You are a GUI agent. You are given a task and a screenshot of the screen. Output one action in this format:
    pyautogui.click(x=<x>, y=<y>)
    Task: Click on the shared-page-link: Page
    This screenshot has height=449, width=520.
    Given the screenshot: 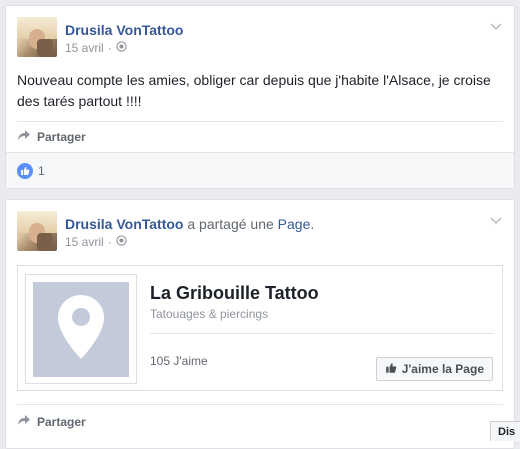 What is the action you would take?
    pyautogui.click(x=294, y=224)
    